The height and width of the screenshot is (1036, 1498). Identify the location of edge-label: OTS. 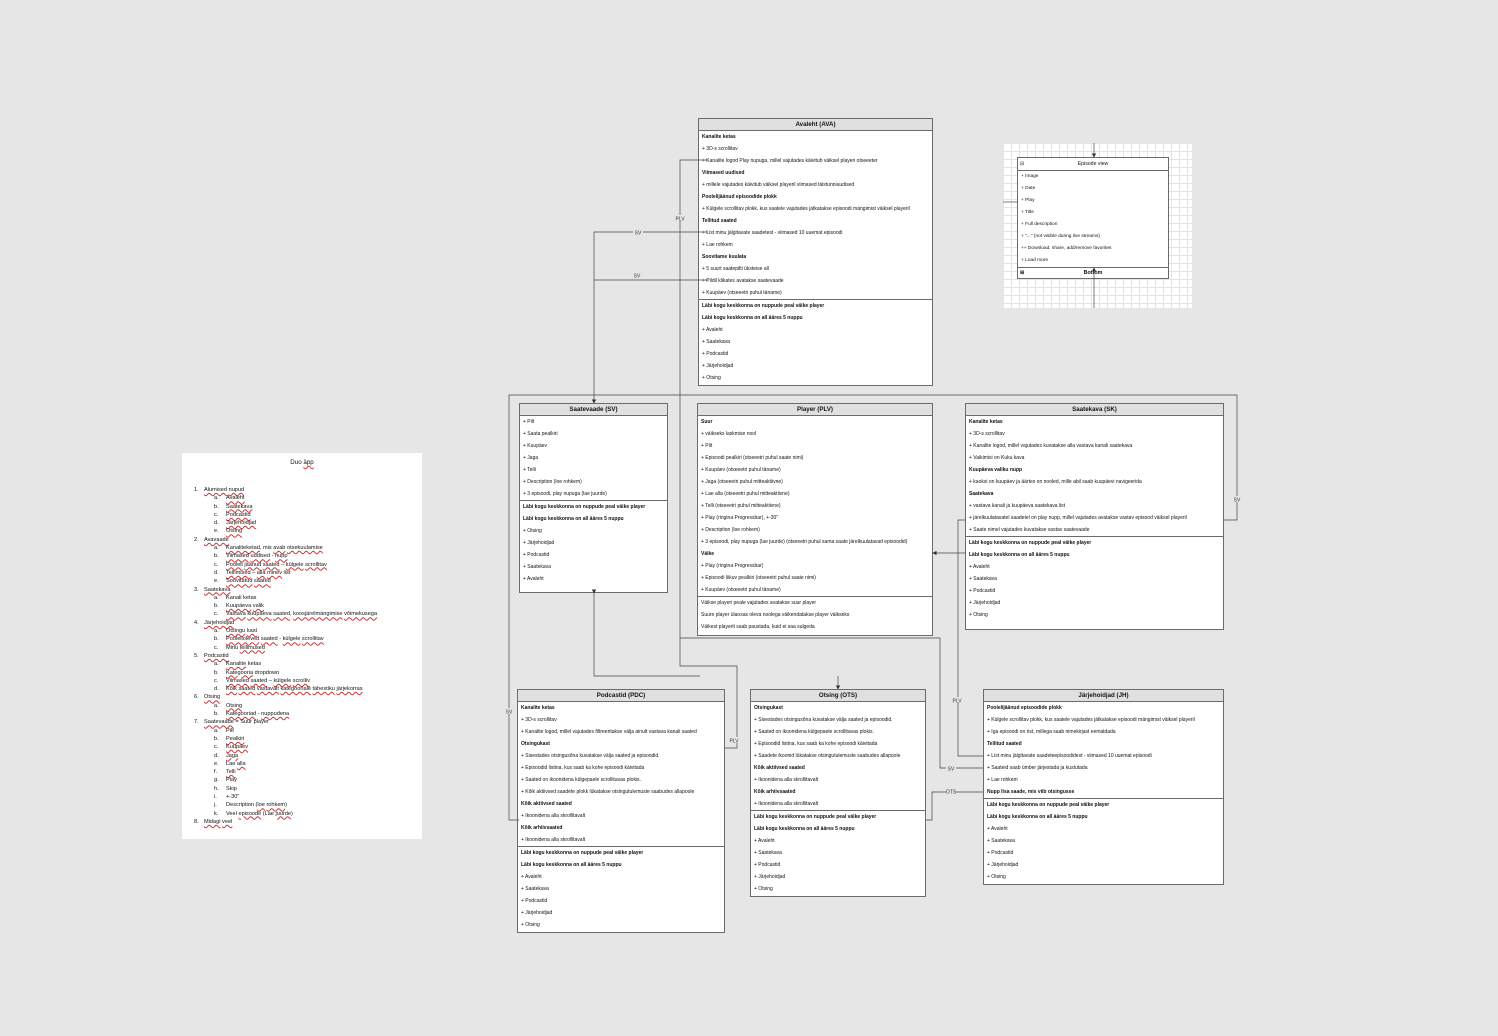
(951, 793).